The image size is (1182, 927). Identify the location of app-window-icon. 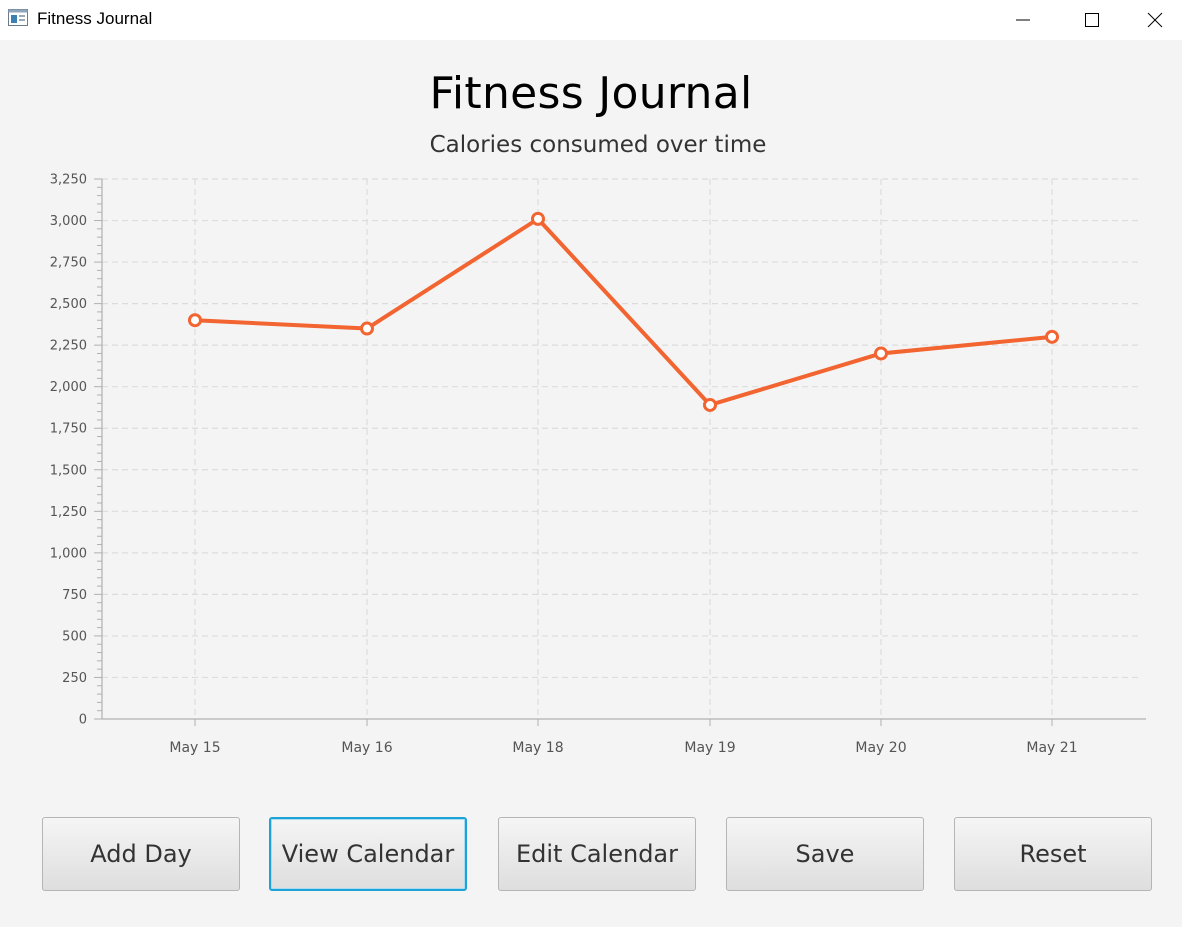
(18, 17).